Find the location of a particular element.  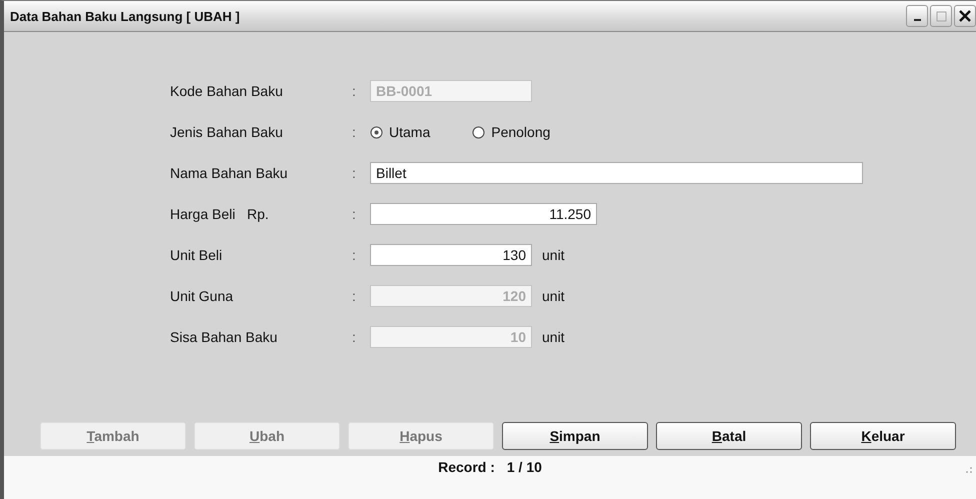

record-counter: 1 / 10 is located at coordinates (524, 468).